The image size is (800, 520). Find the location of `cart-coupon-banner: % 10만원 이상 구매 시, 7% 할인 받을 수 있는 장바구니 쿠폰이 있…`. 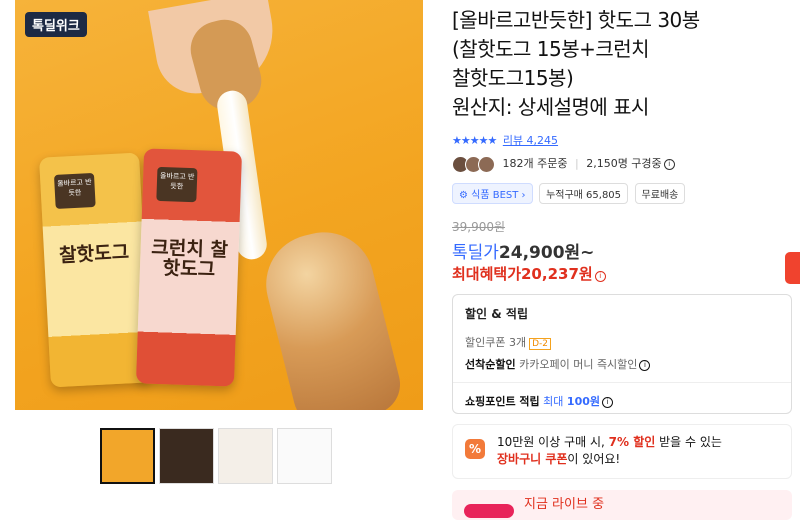

cart-coupon-banner: % 10만원 이상 구매 시, 7% 할인 받을 수 있는 장바구니 쿠폰이 있… is located at coordinates (622, 451).